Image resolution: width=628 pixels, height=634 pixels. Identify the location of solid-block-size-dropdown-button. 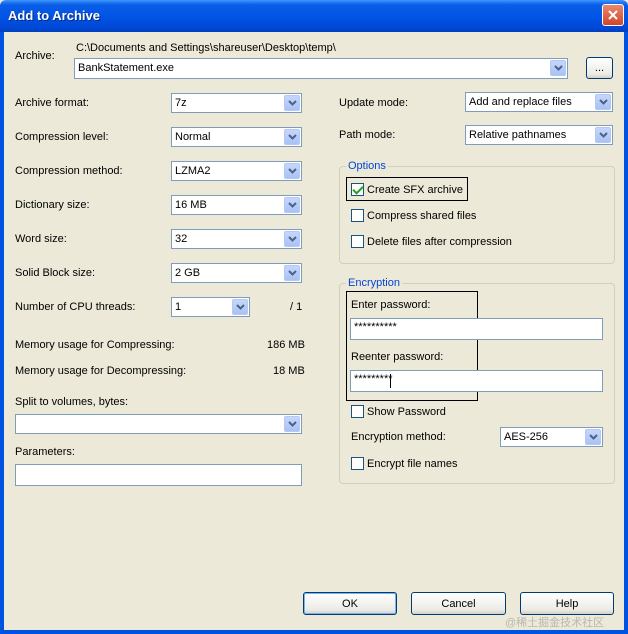
(292, 273).